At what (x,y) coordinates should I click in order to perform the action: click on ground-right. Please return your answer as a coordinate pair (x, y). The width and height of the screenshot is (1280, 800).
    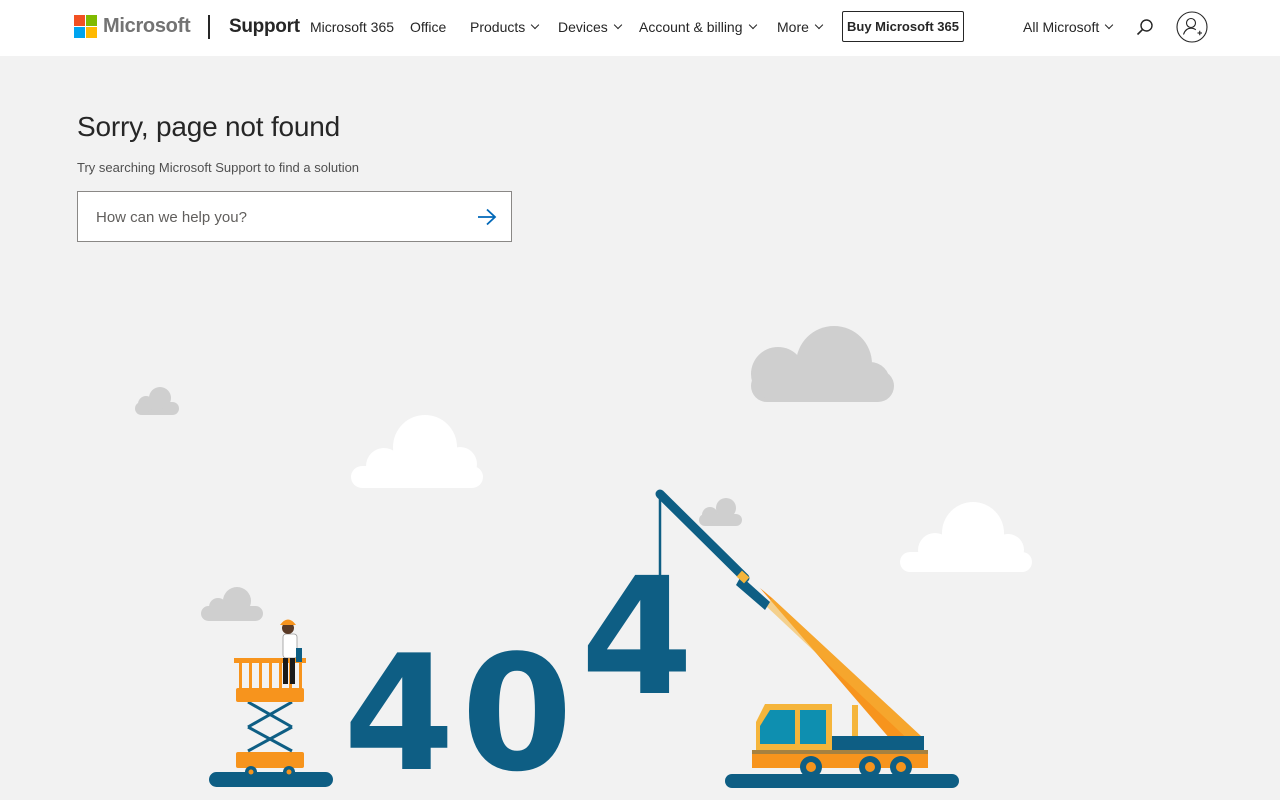
    Looking at the image, I should click on (842, 781).